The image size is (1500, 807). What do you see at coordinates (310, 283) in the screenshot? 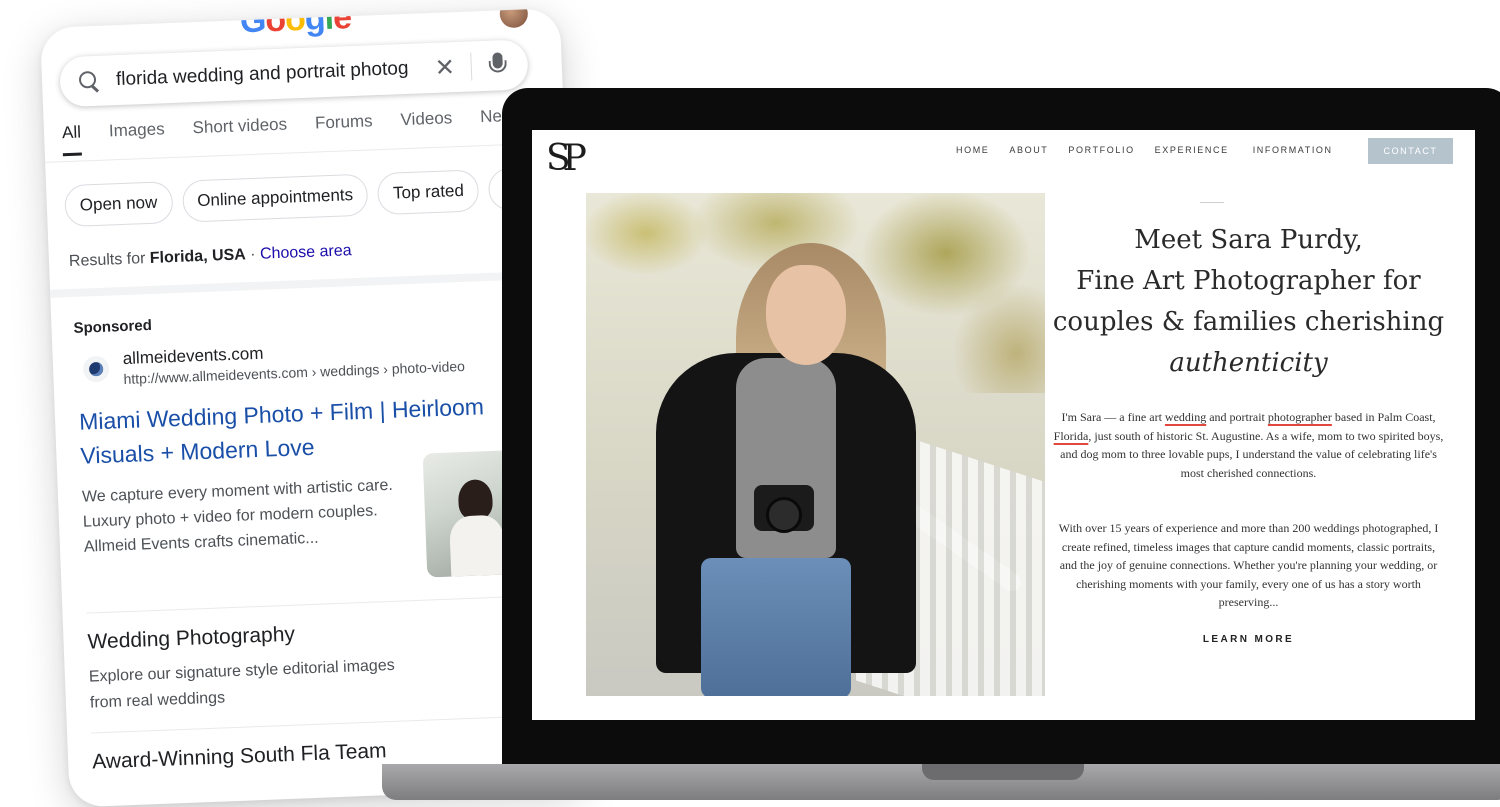
I see `section-divider` at bounding box center [310, 283].